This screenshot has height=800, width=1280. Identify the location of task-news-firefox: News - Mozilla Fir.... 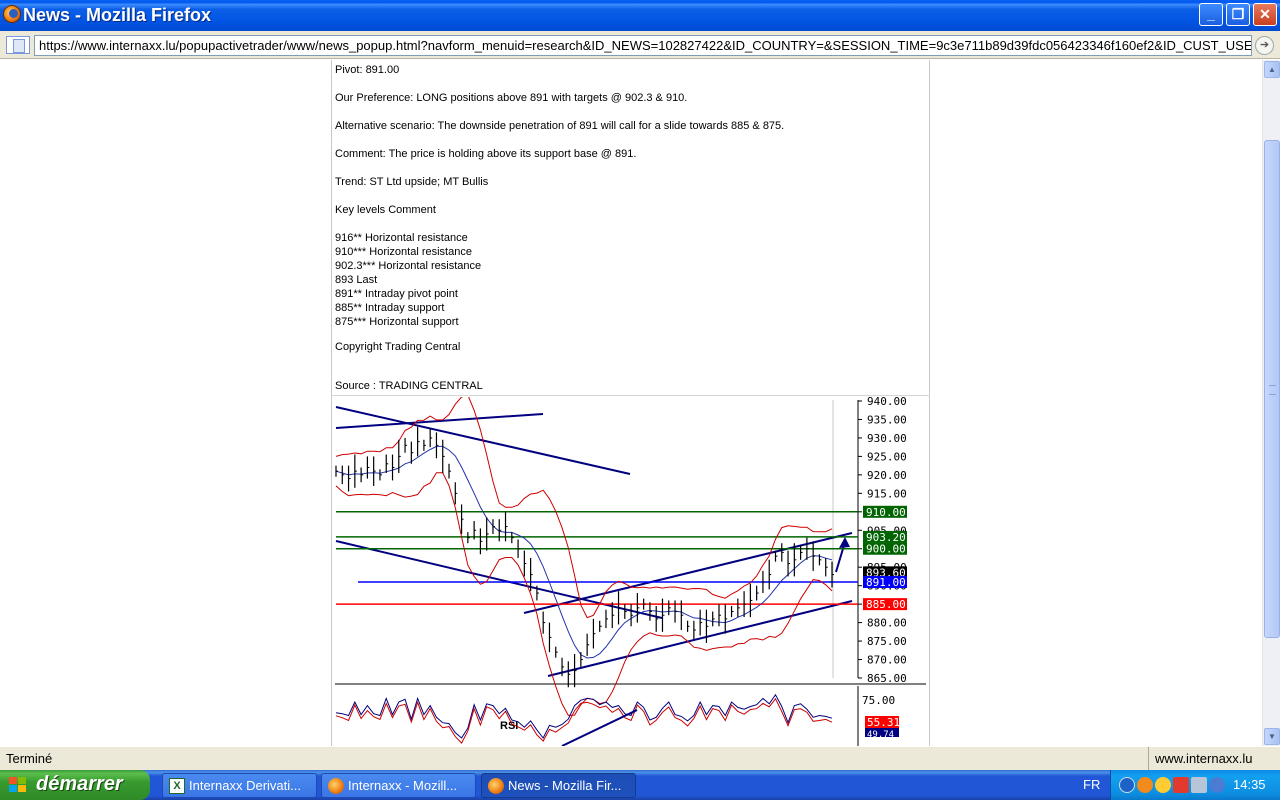
(558, 785).